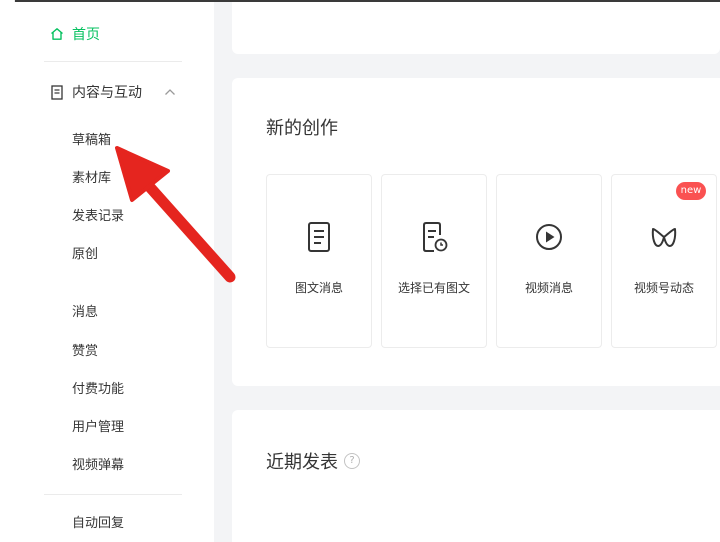 The height and width of the screenshot is (542, 720). Describe the element at coordinates (548, 288) in the screenshot. I see `video-message-label: 视频消息` at that location.